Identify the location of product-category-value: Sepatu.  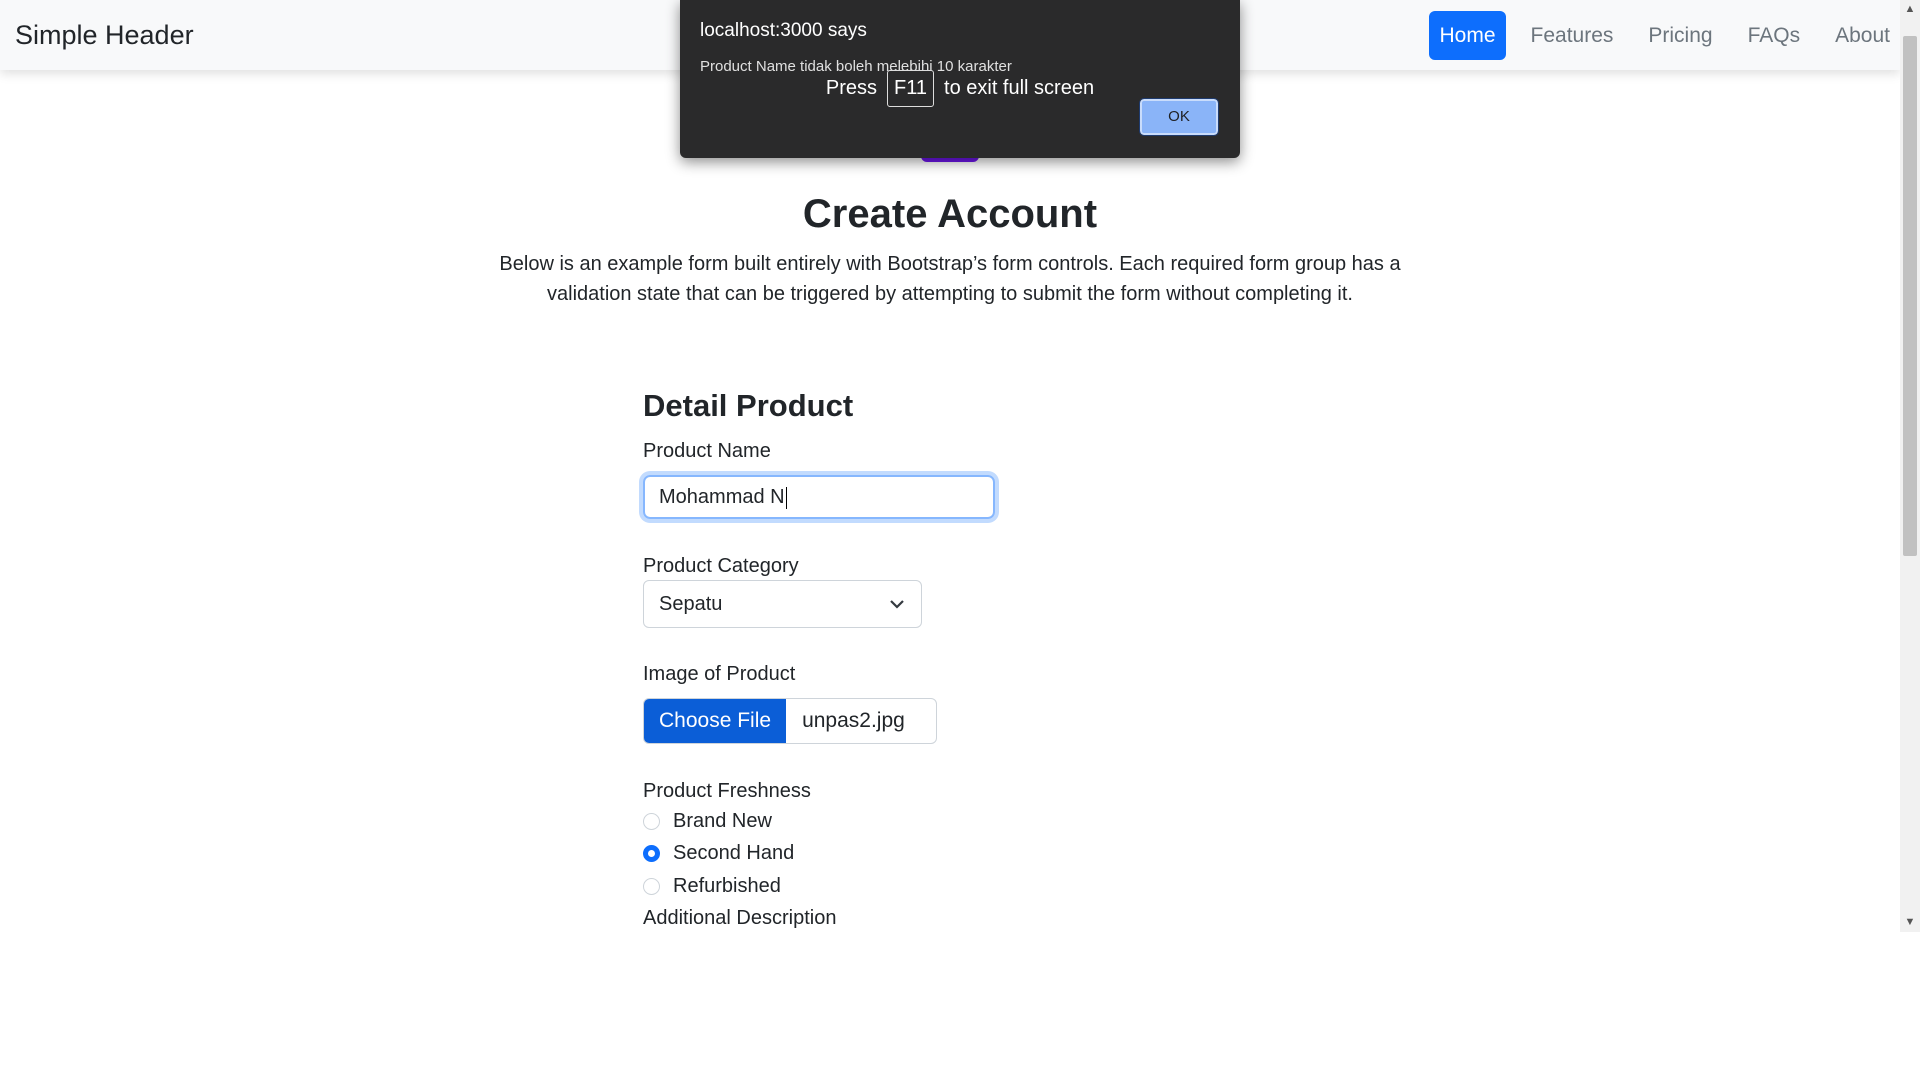
(691, 604).